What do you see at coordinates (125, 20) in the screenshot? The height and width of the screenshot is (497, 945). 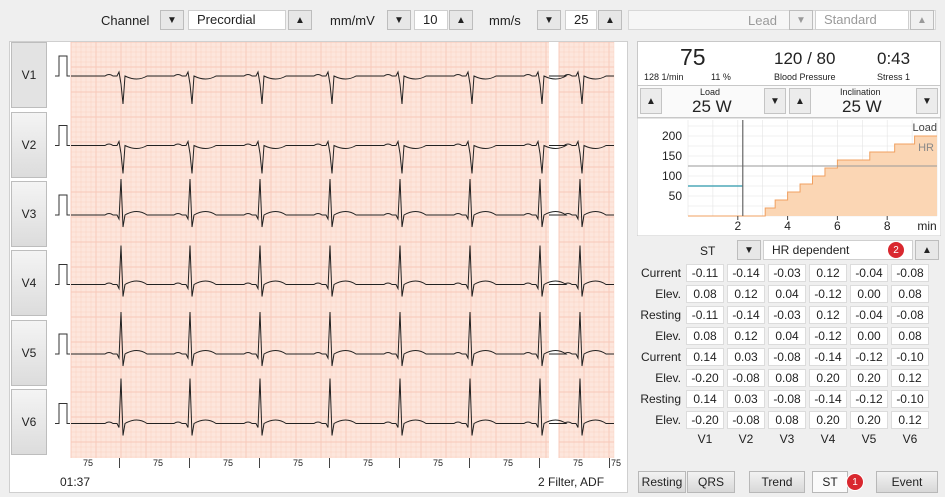 I see `channel-label: Channel` at bounding box center [125, 20].